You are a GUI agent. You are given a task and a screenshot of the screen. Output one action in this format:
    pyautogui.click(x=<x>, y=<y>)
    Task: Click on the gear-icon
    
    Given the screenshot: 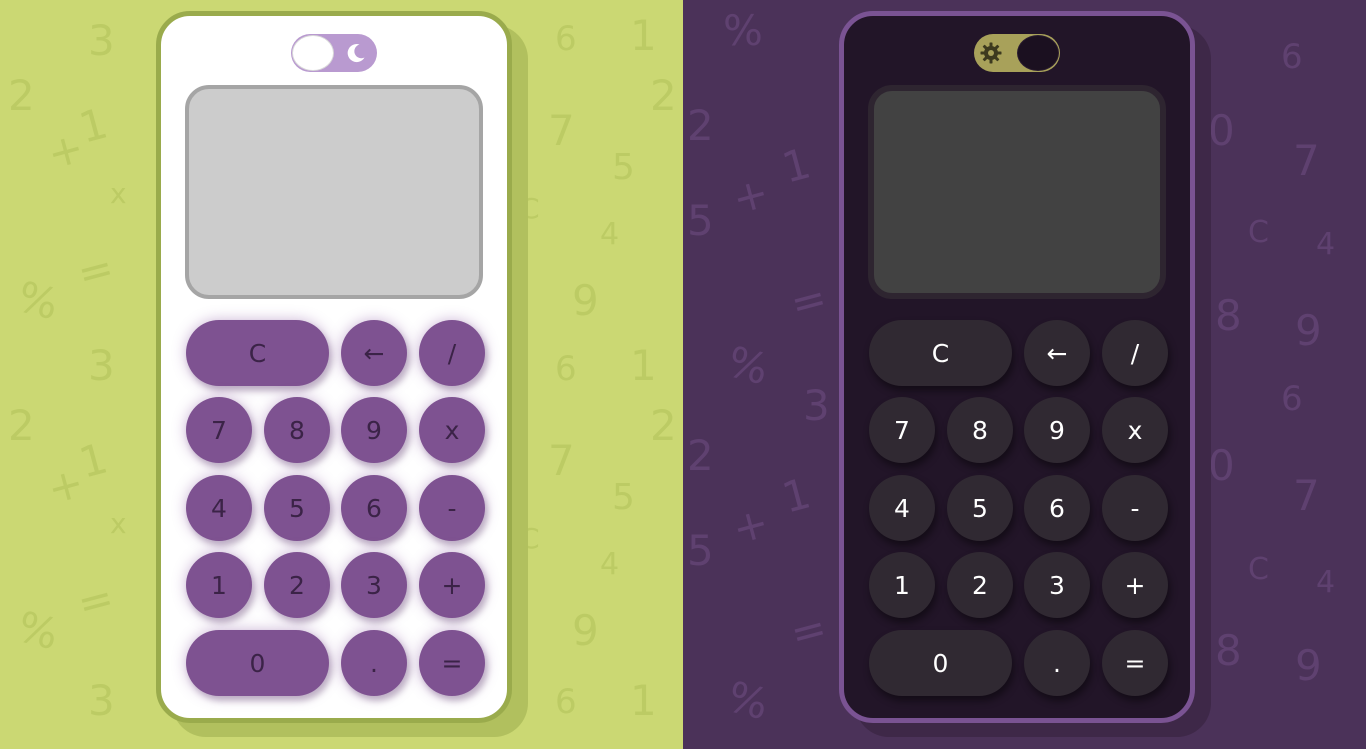 What is the action you would take?
    pyautogui.click(x=991, y=53)
    